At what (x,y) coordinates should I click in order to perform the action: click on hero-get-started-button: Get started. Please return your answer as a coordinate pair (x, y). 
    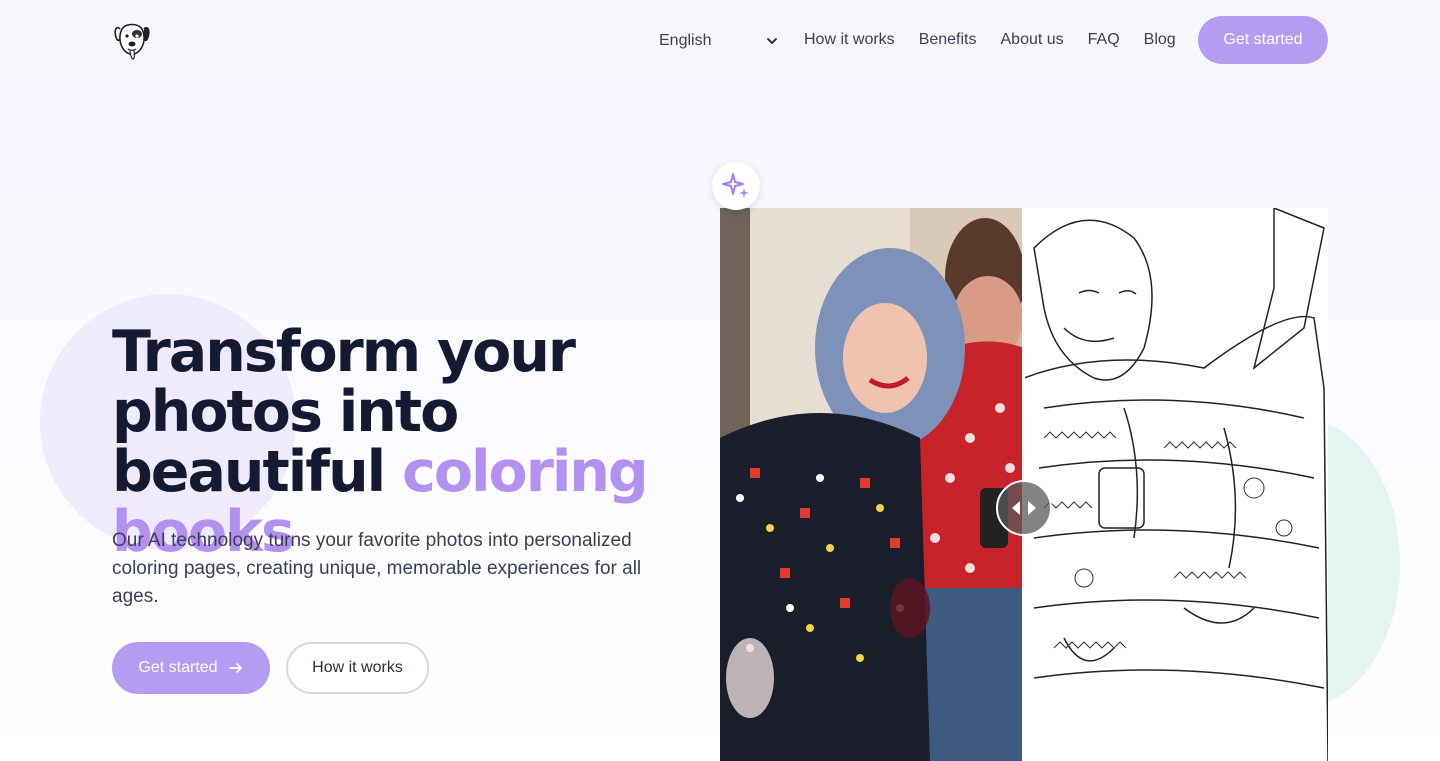
    Looking at the image, I should click on (191, 668).